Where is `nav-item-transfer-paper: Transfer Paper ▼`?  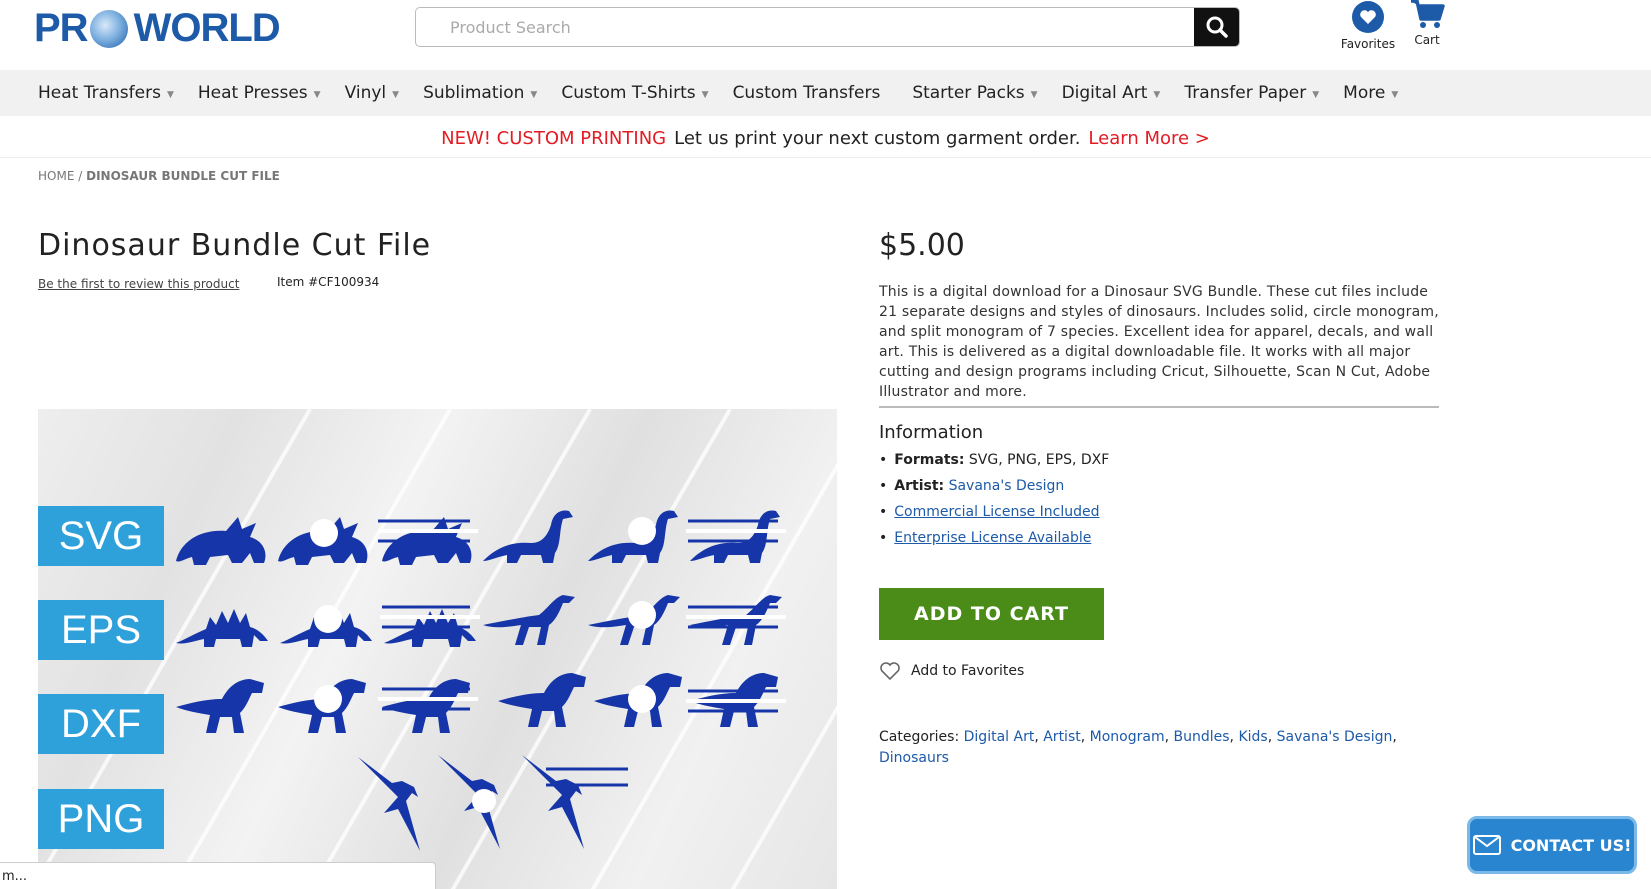
nav-item-transfer-paper: Transfer Paper ▼ is located at coordinates (1251, 93).